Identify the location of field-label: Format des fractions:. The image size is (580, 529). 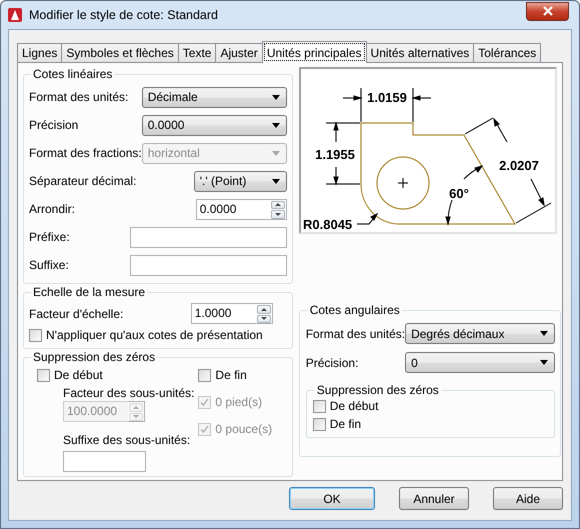
(85, 153).